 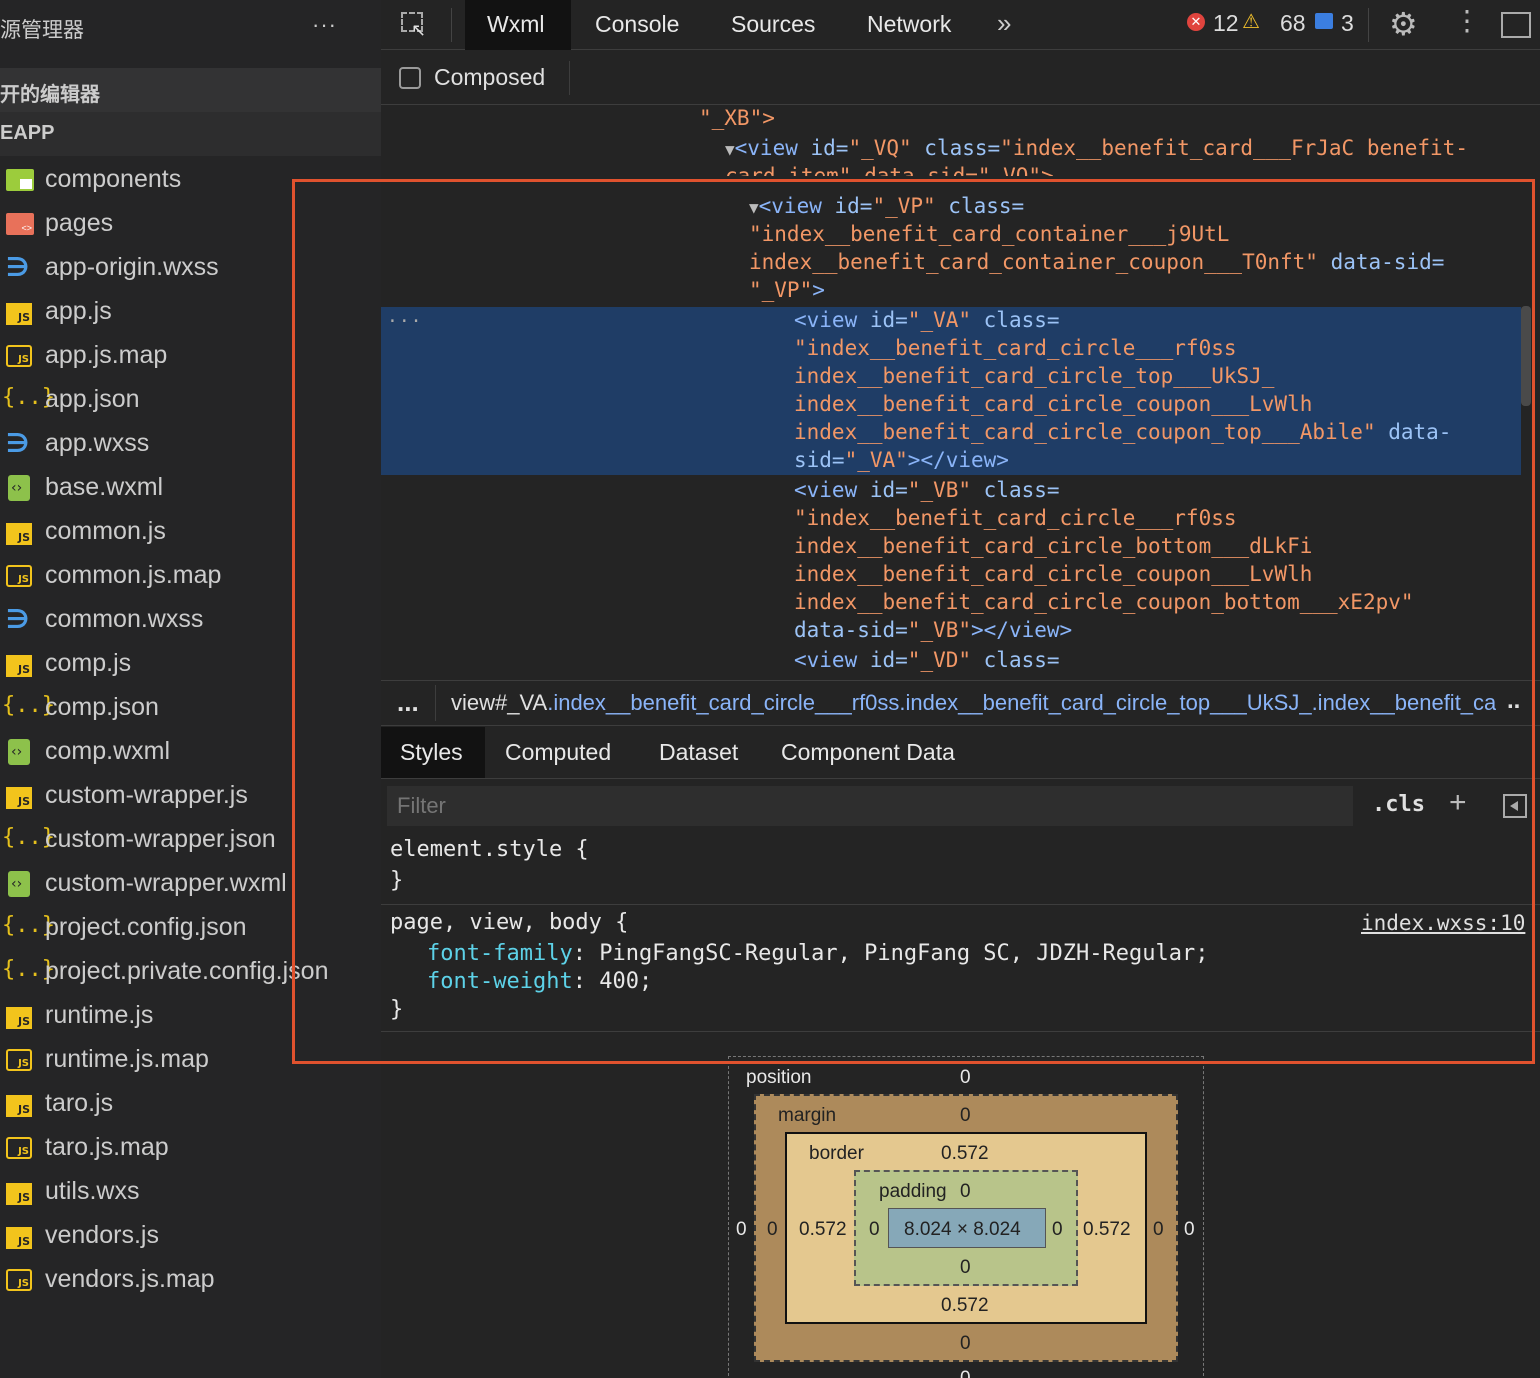 What do you see at coordinates (779, 1077) in the screenshot?
I see `position-label: position` at bounding box center [779, 1077].